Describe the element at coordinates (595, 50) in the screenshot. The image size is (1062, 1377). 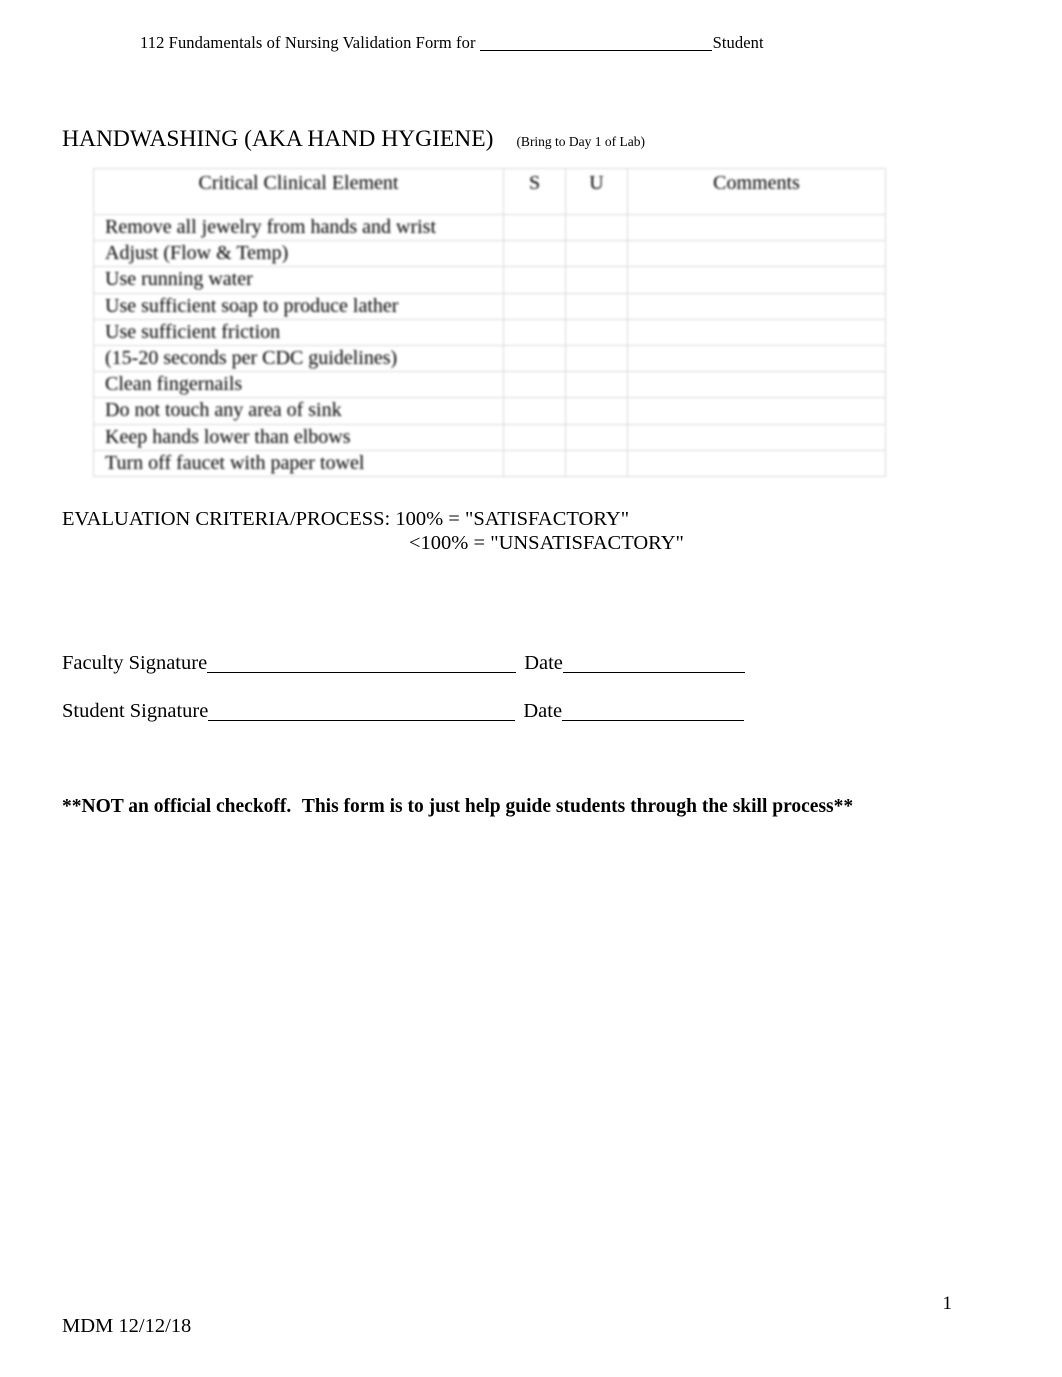
I see `student-name-blank` at that location.